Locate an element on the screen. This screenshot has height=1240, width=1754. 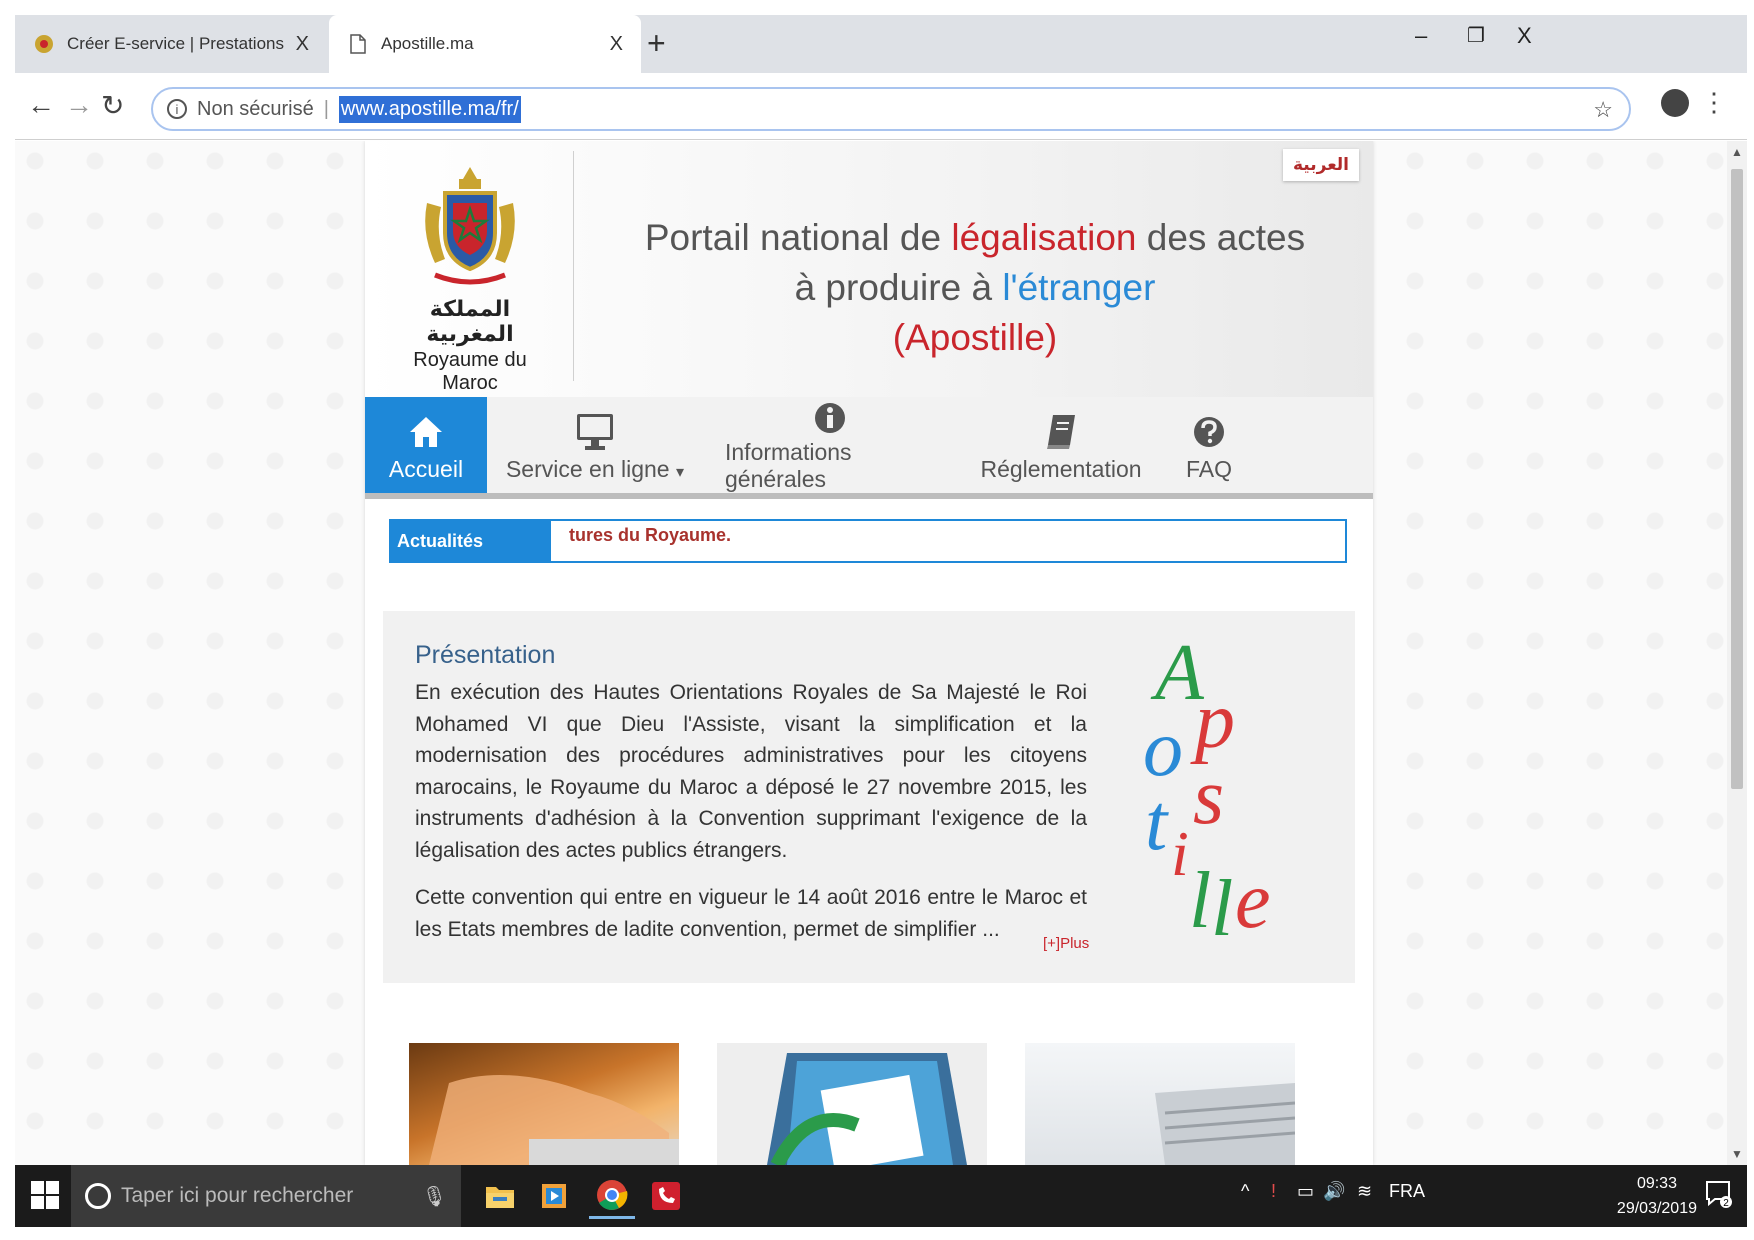
reload-button: ↻ is located at coordinates (112, 105).